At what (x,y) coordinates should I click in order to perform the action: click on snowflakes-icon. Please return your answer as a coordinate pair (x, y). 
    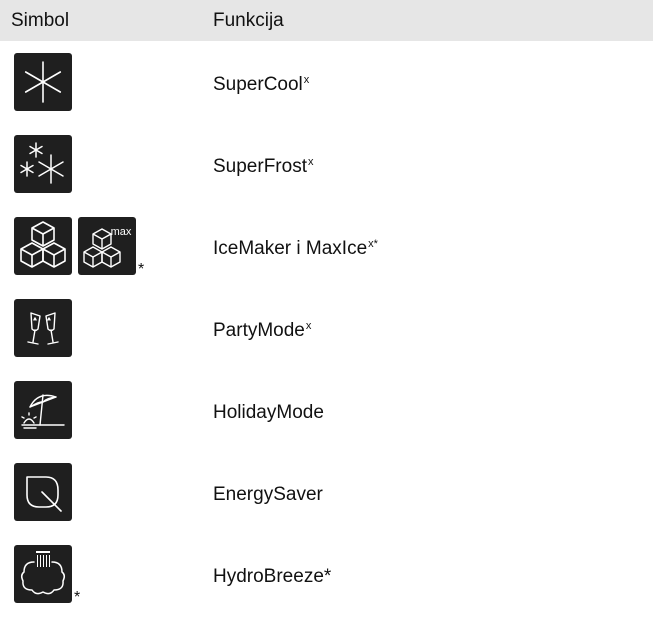
    Looking at the image, I should click on (43, 164).